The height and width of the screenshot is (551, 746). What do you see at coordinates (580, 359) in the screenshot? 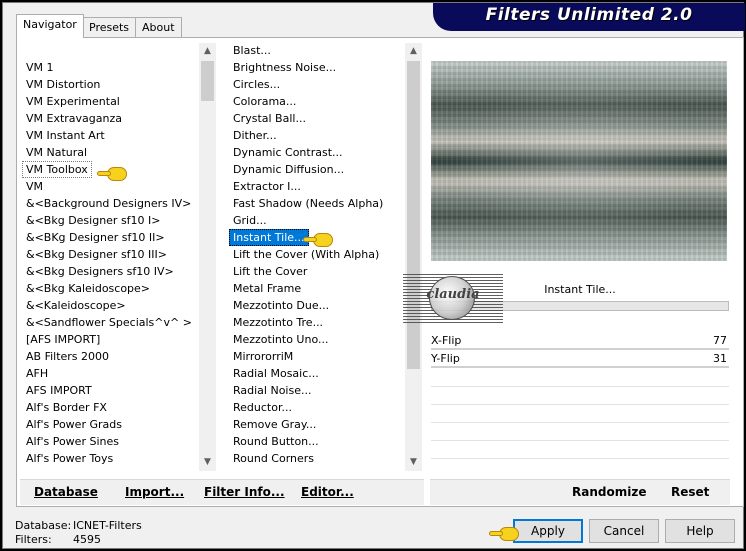
I see `param-row-y-flip: Y-Flip 31` at bounding box center [580, 359].